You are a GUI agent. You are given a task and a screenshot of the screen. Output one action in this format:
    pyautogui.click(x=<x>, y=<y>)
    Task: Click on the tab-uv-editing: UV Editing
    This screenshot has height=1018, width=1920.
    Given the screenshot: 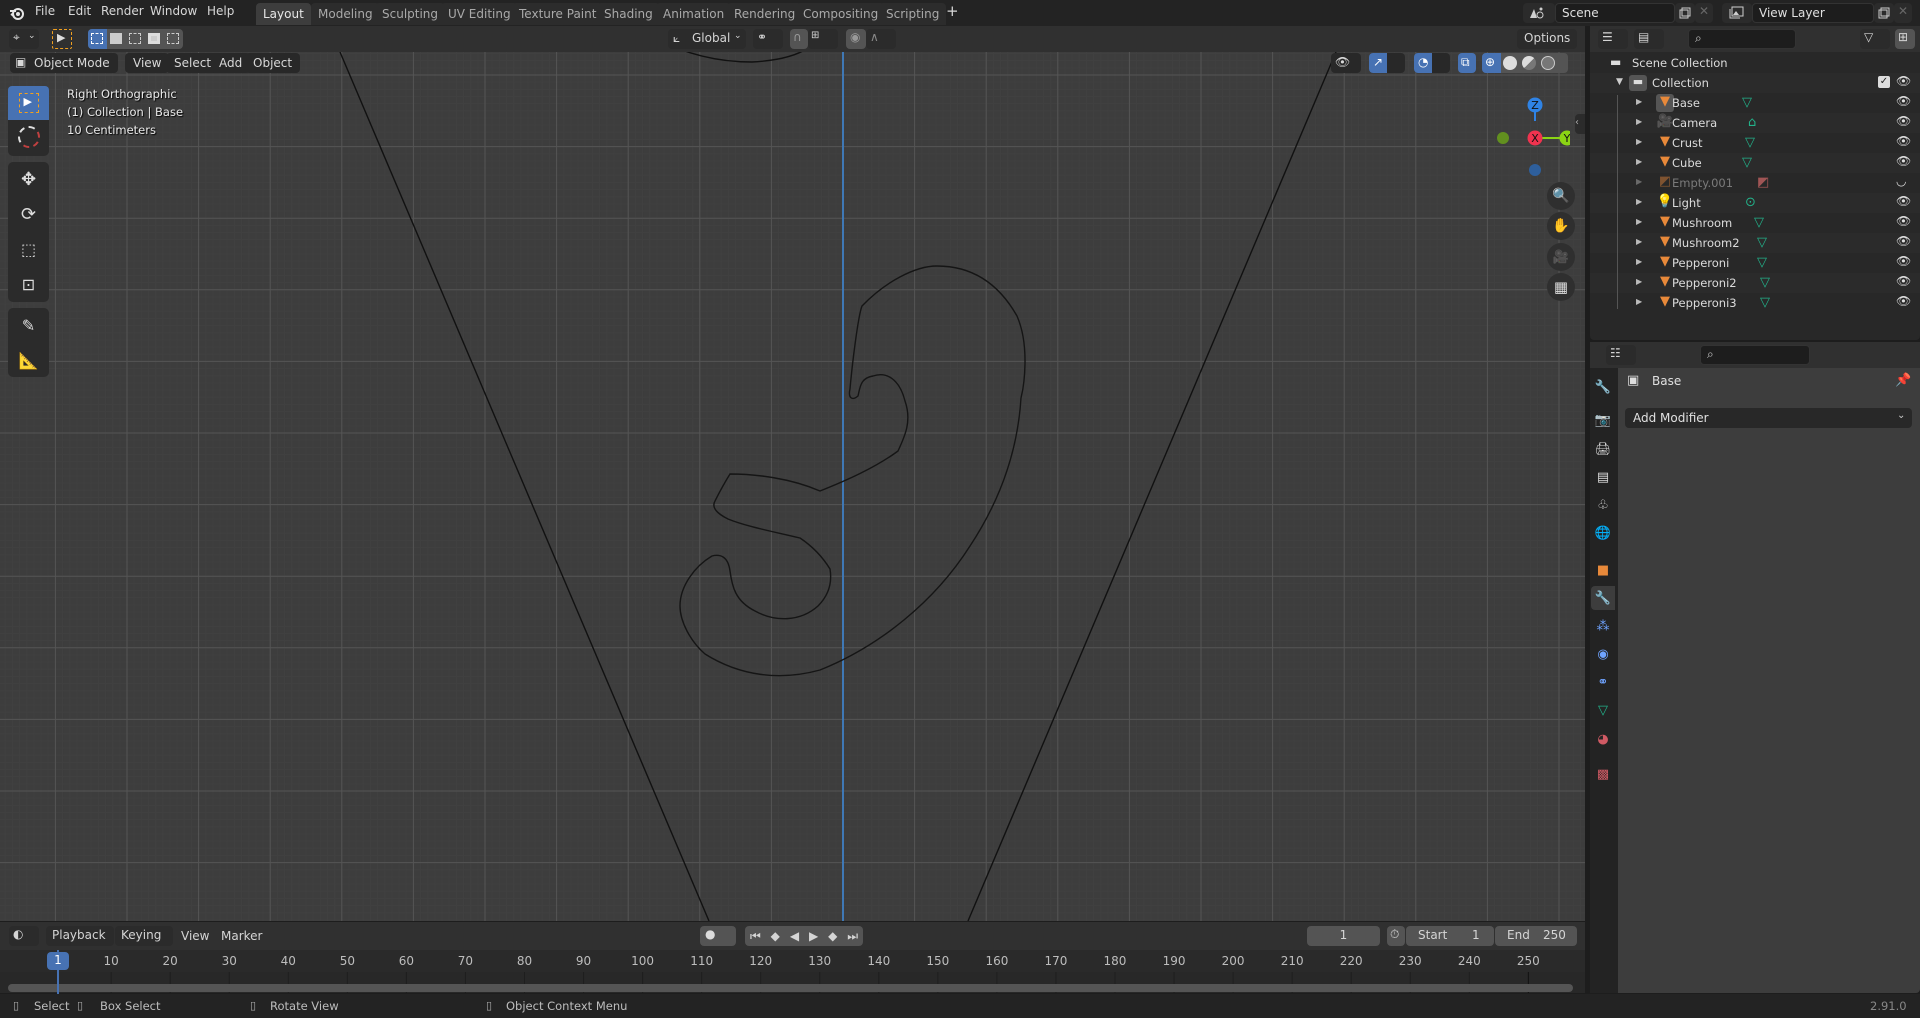 What is the action you would take?
    pyautogui.click(x=479, y=14)
    